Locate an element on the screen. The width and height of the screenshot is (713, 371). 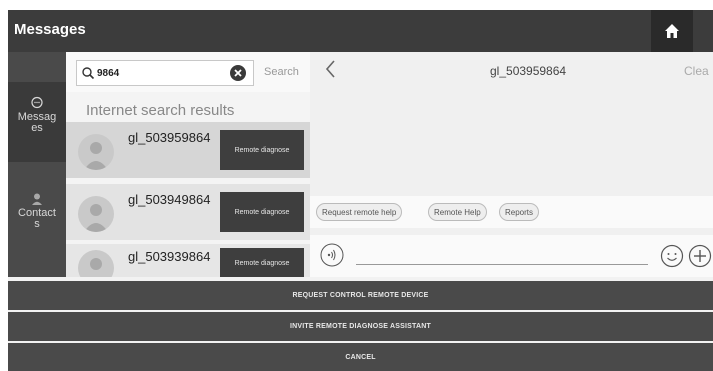
chat-bubble-icon is located at coordinates (37, 102).